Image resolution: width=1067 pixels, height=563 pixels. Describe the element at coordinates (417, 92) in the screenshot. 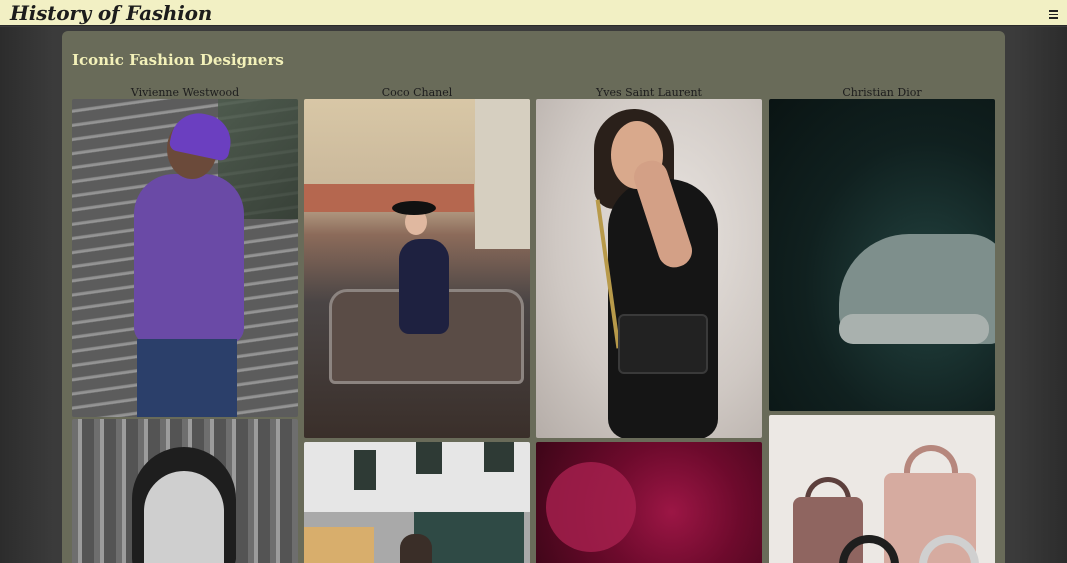

I see `column-label-coco-chanel: Coco Chanel` at that location.